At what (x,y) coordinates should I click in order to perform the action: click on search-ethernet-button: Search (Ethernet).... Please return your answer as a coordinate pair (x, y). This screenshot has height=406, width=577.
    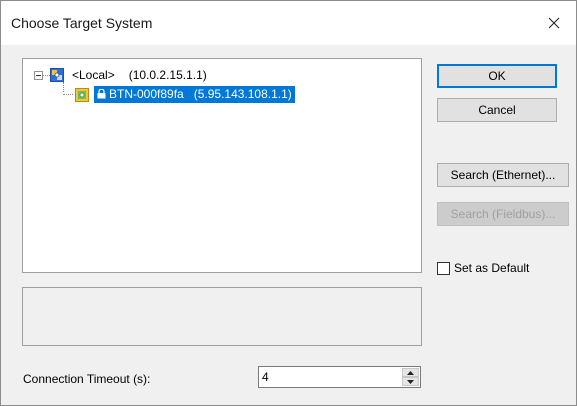
    Looking at the image, I should click on (503, 175).